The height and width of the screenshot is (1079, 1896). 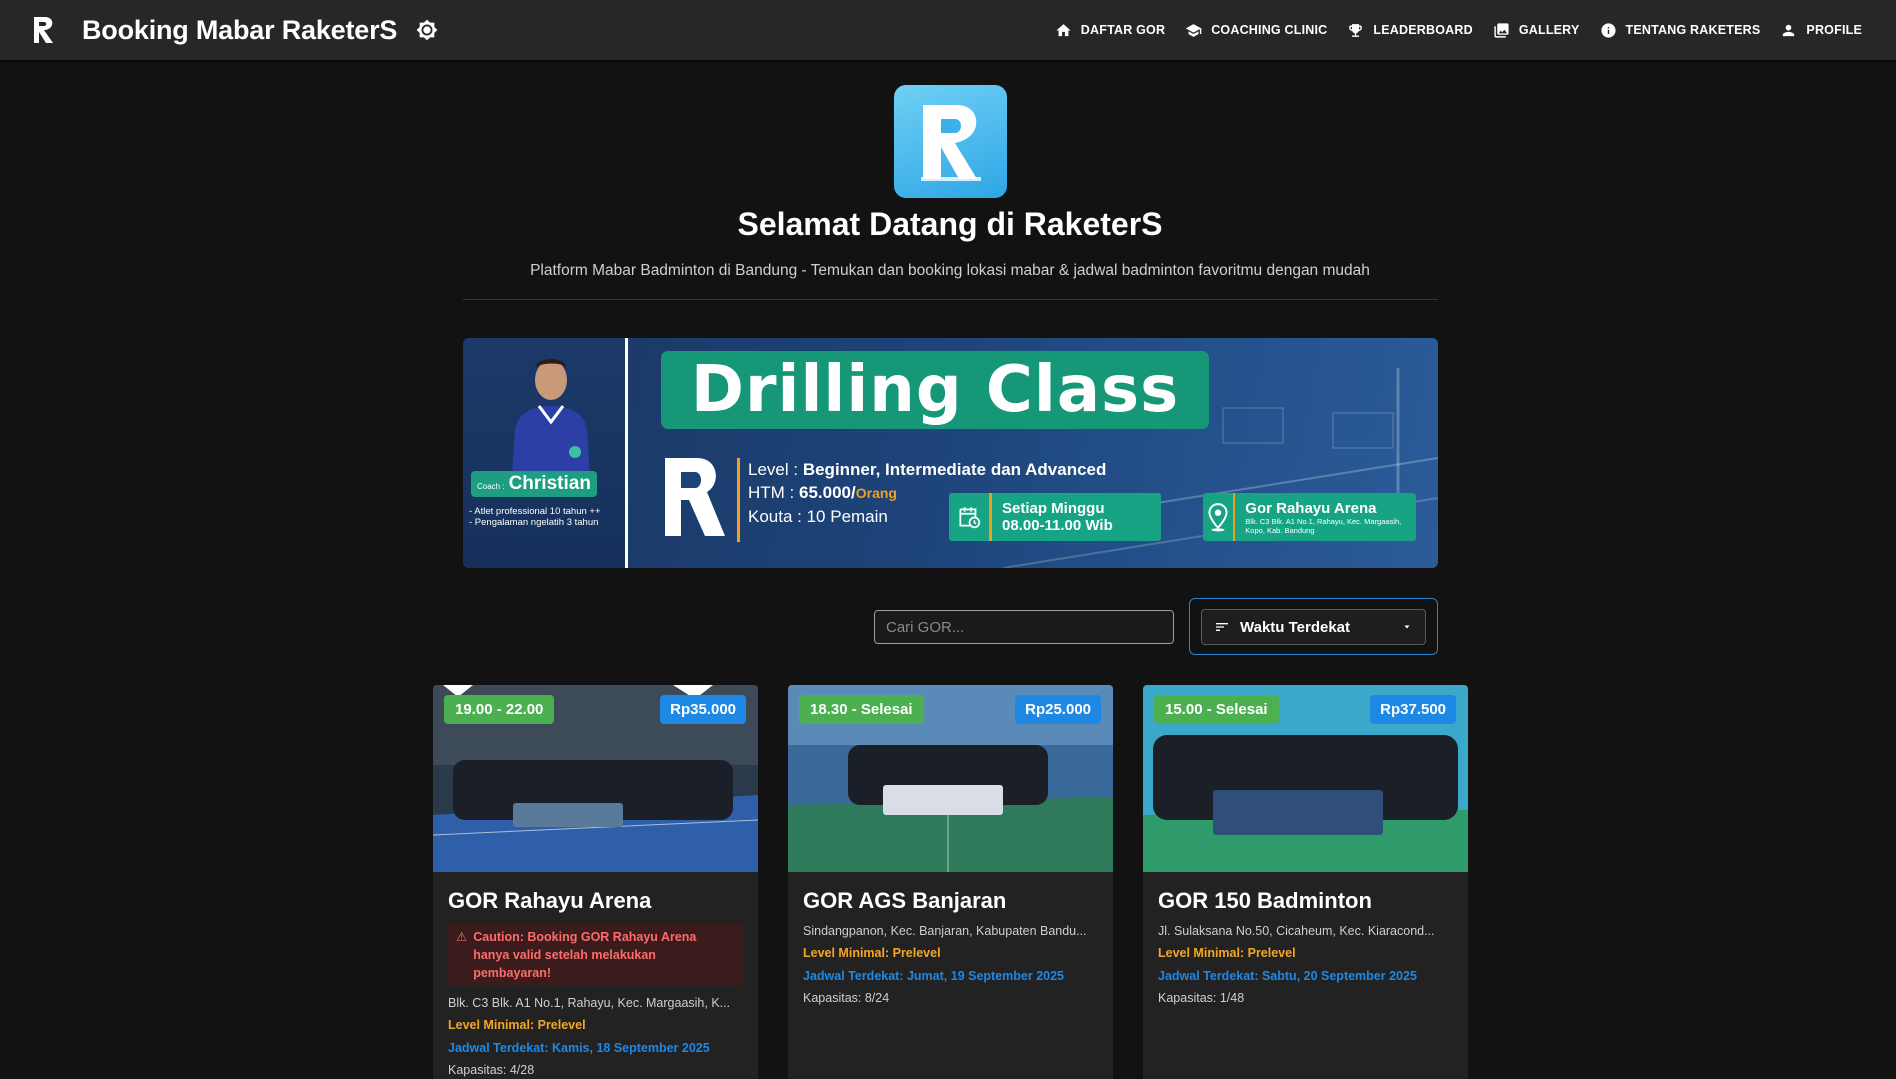 I want to click on coach-name: Christian, so click(x=549, y=483).